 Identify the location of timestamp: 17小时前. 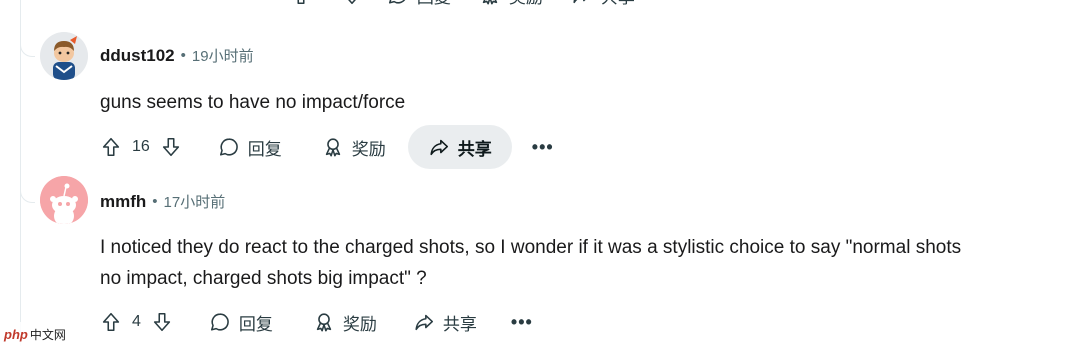
(195, 201).